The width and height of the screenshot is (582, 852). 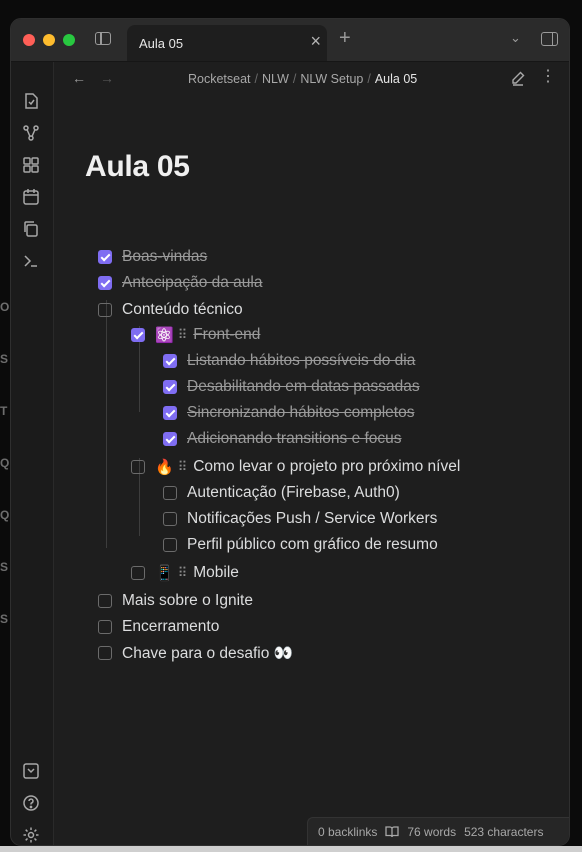 I want to click on backlinks-count: 0 backlinks, so click(x=347, y=832).